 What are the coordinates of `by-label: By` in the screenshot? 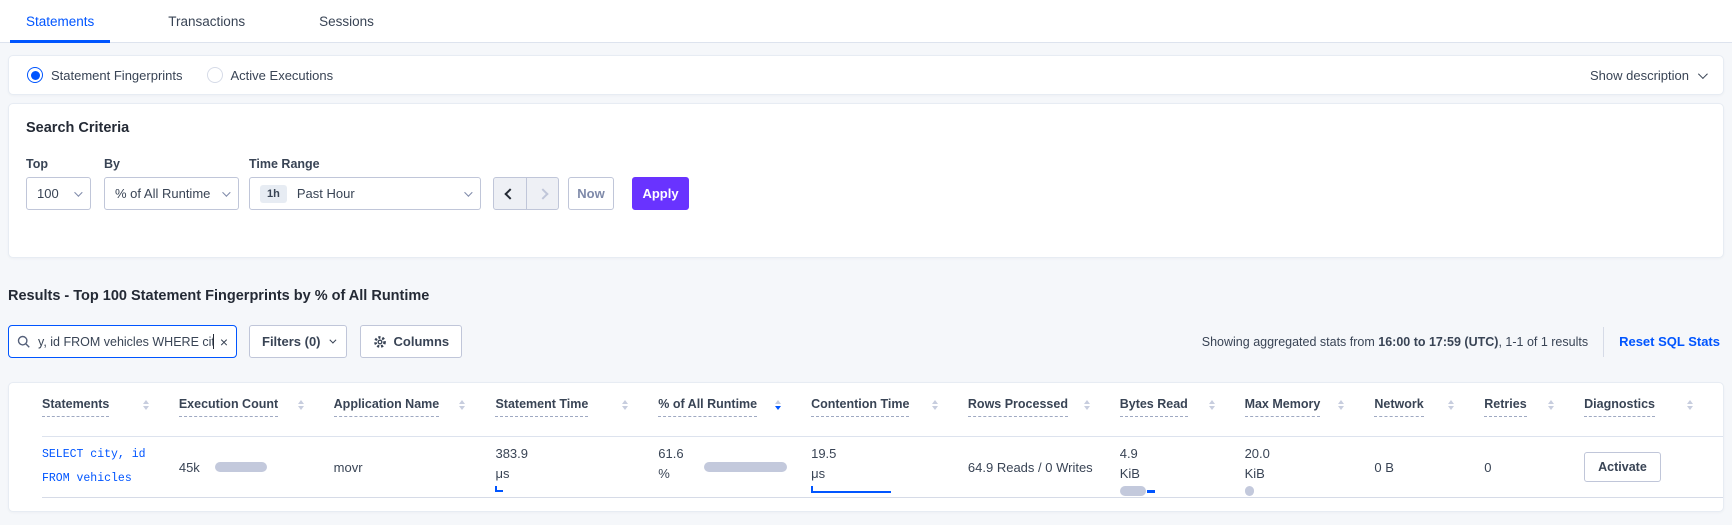 It's located at (112, 164).